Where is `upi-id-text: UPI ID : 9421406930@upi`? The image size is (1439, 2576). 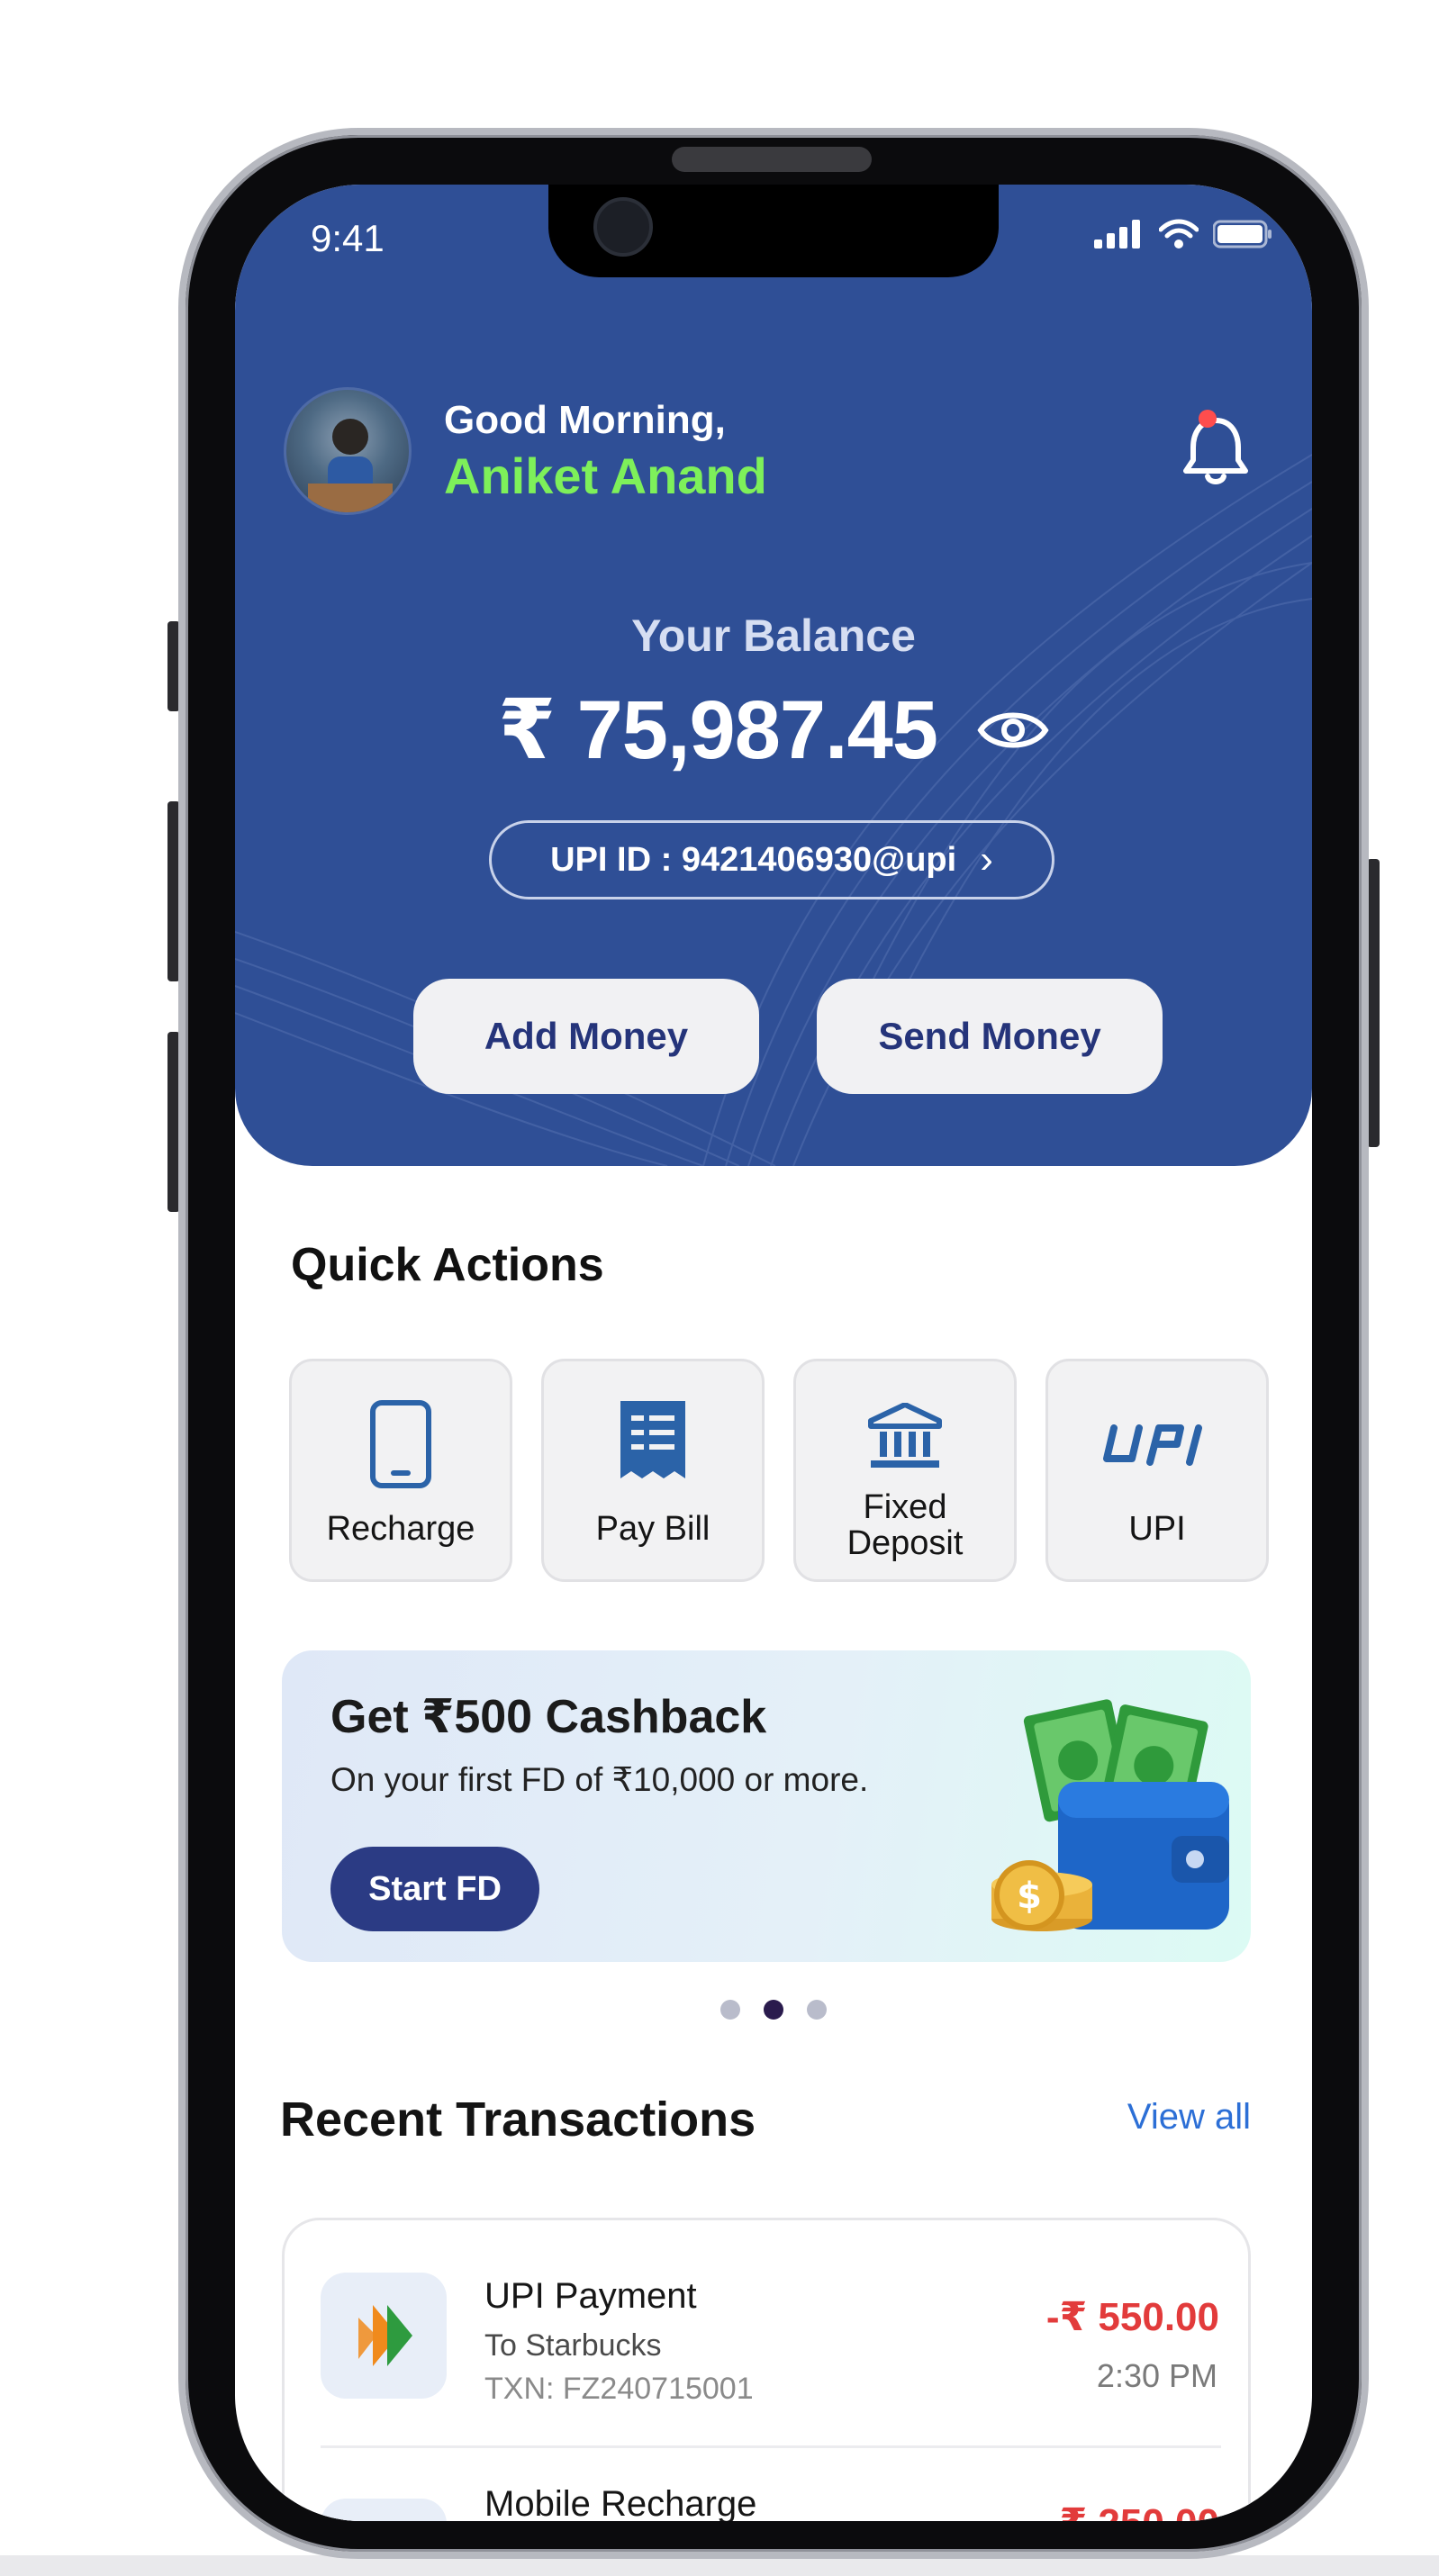
upi-id-text: UPI ID : 9421406930@upi is located at coordinates (753, 859).